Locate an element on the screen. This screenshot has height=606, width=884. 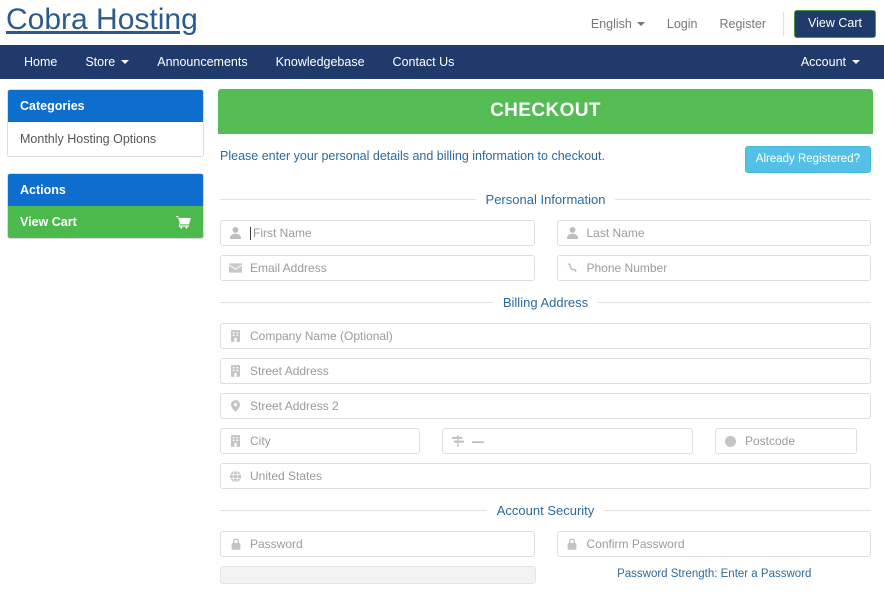
country-selected-value: United States is located at coordinates (286, 476).